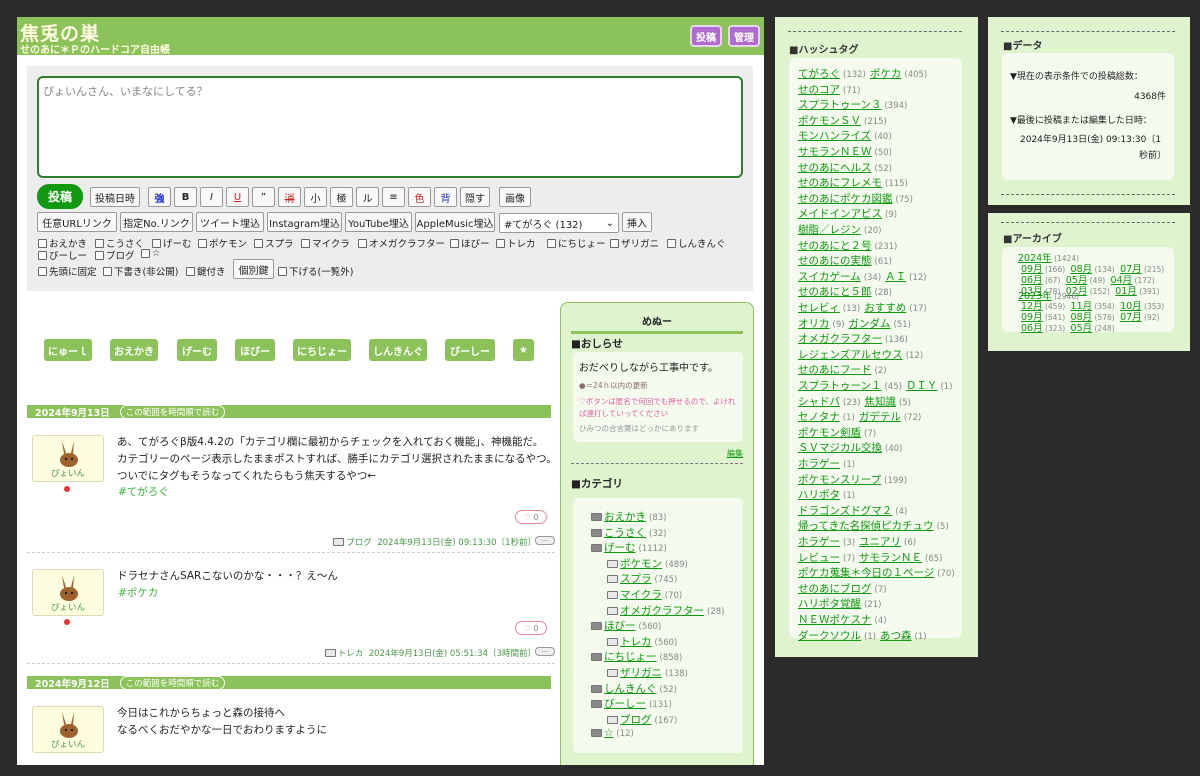 The image size is (1200, 776). I want to click on small-button: 小, so click(315, 197).